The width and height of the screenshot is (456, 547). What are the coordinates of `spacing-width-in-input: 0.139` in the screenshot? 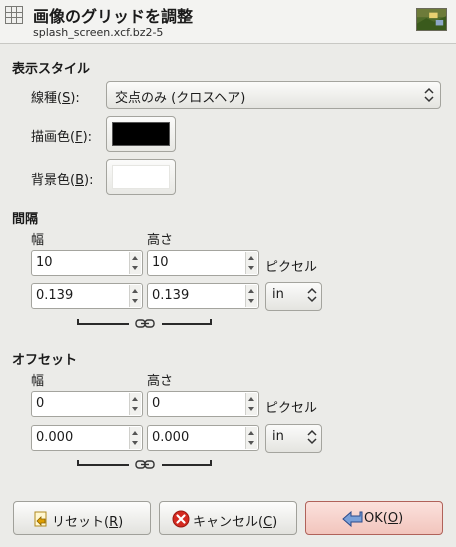 It's located at (87, 296).